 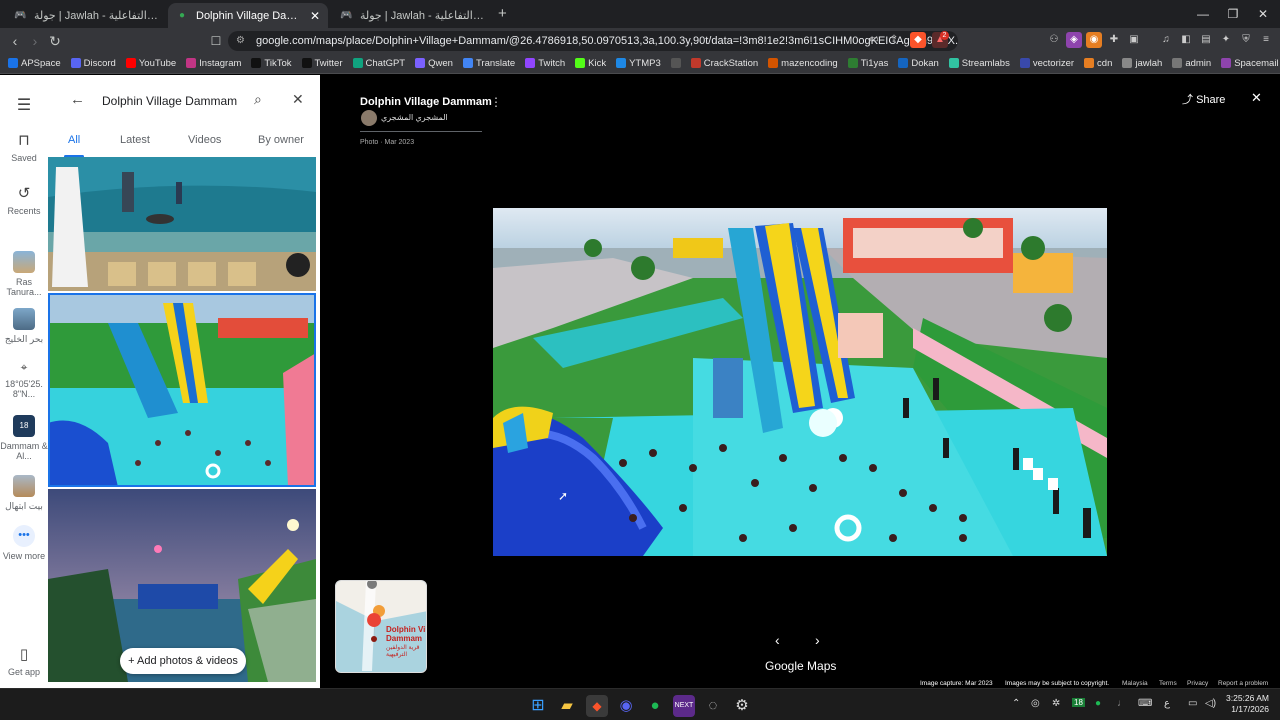 What do you see at coordinates (240, 41) in the screenshot?
I see `site-info-icon: ⚙` at bounding box center [240, 41].